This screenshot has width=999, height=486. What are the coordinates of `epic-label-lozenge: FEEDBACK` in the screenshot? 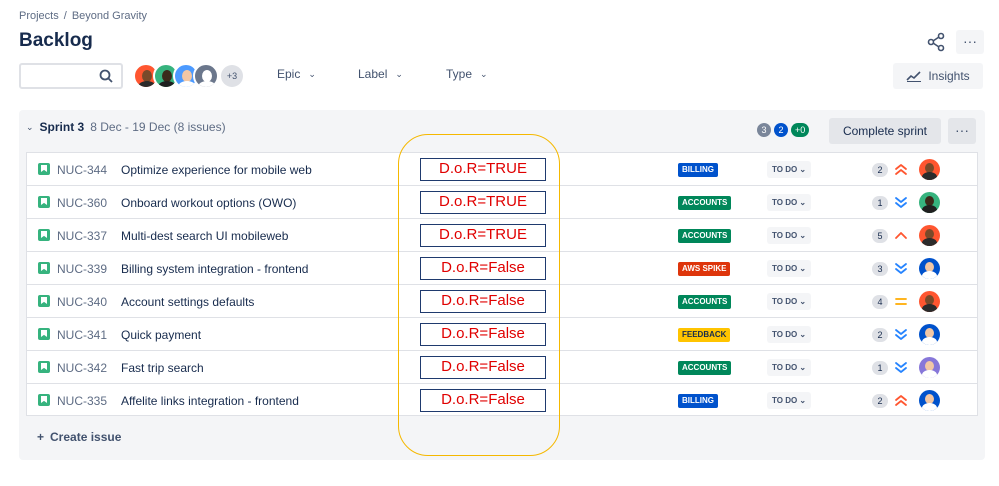 It's located at (704, 335).